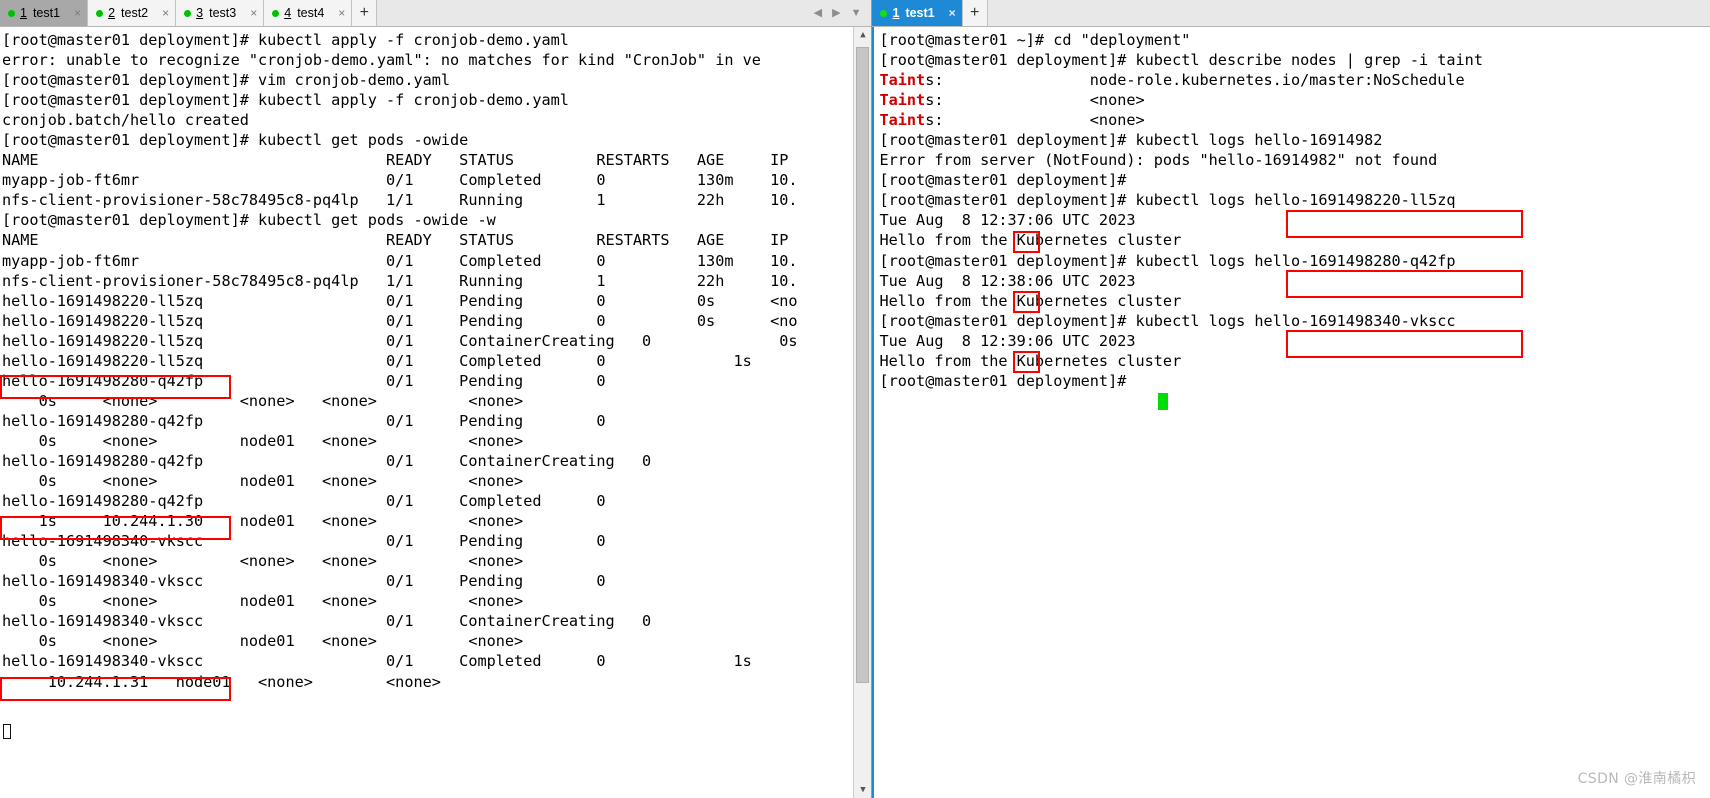  What do you see at coordinates (863, 365) in the screenshot?
I see `scroll-thumb` at bounding box center [863, 365].